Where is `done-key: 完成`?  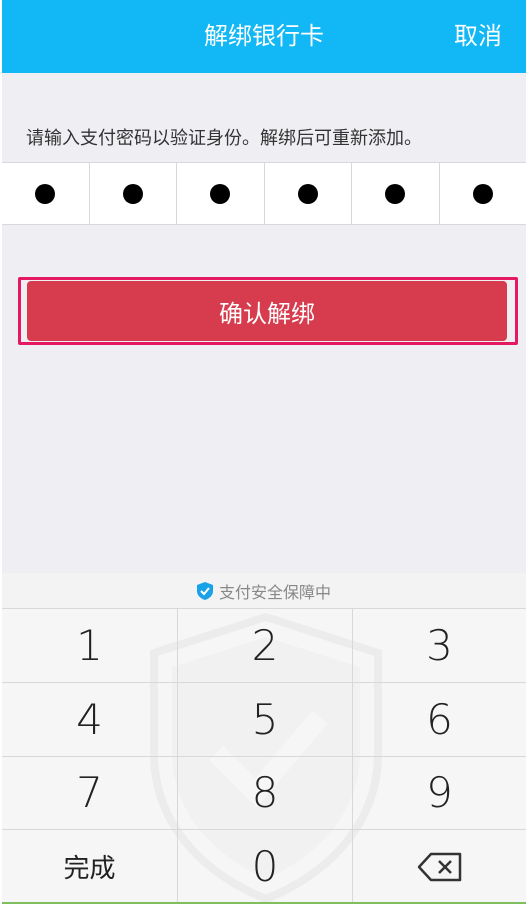 done-key: 完成 is located at coordinates (90, 867).